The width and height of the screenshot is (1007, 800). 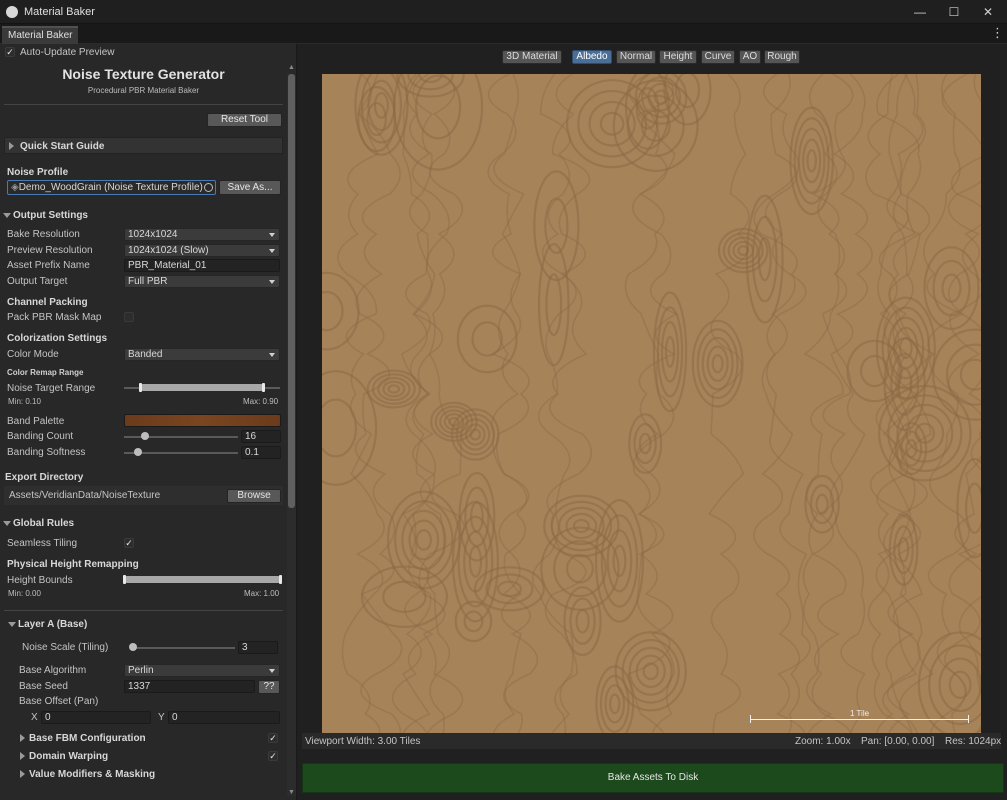 I want to click on output-target-dropdown: Full PBR, so click(x=202, y=281).